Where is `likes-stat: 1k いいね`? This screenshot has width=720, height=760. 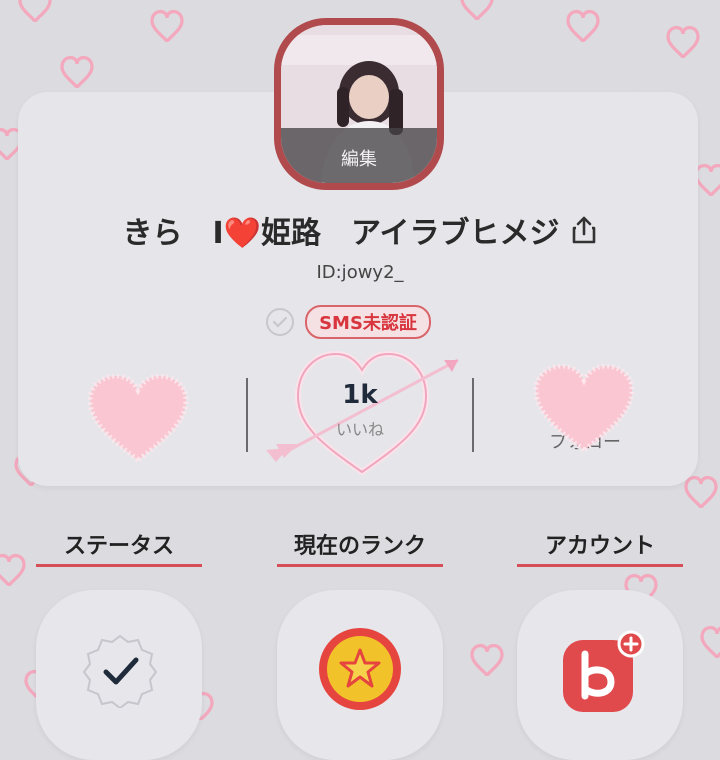 likes-stat: 1k いいね is located at coordinates (360, 410).